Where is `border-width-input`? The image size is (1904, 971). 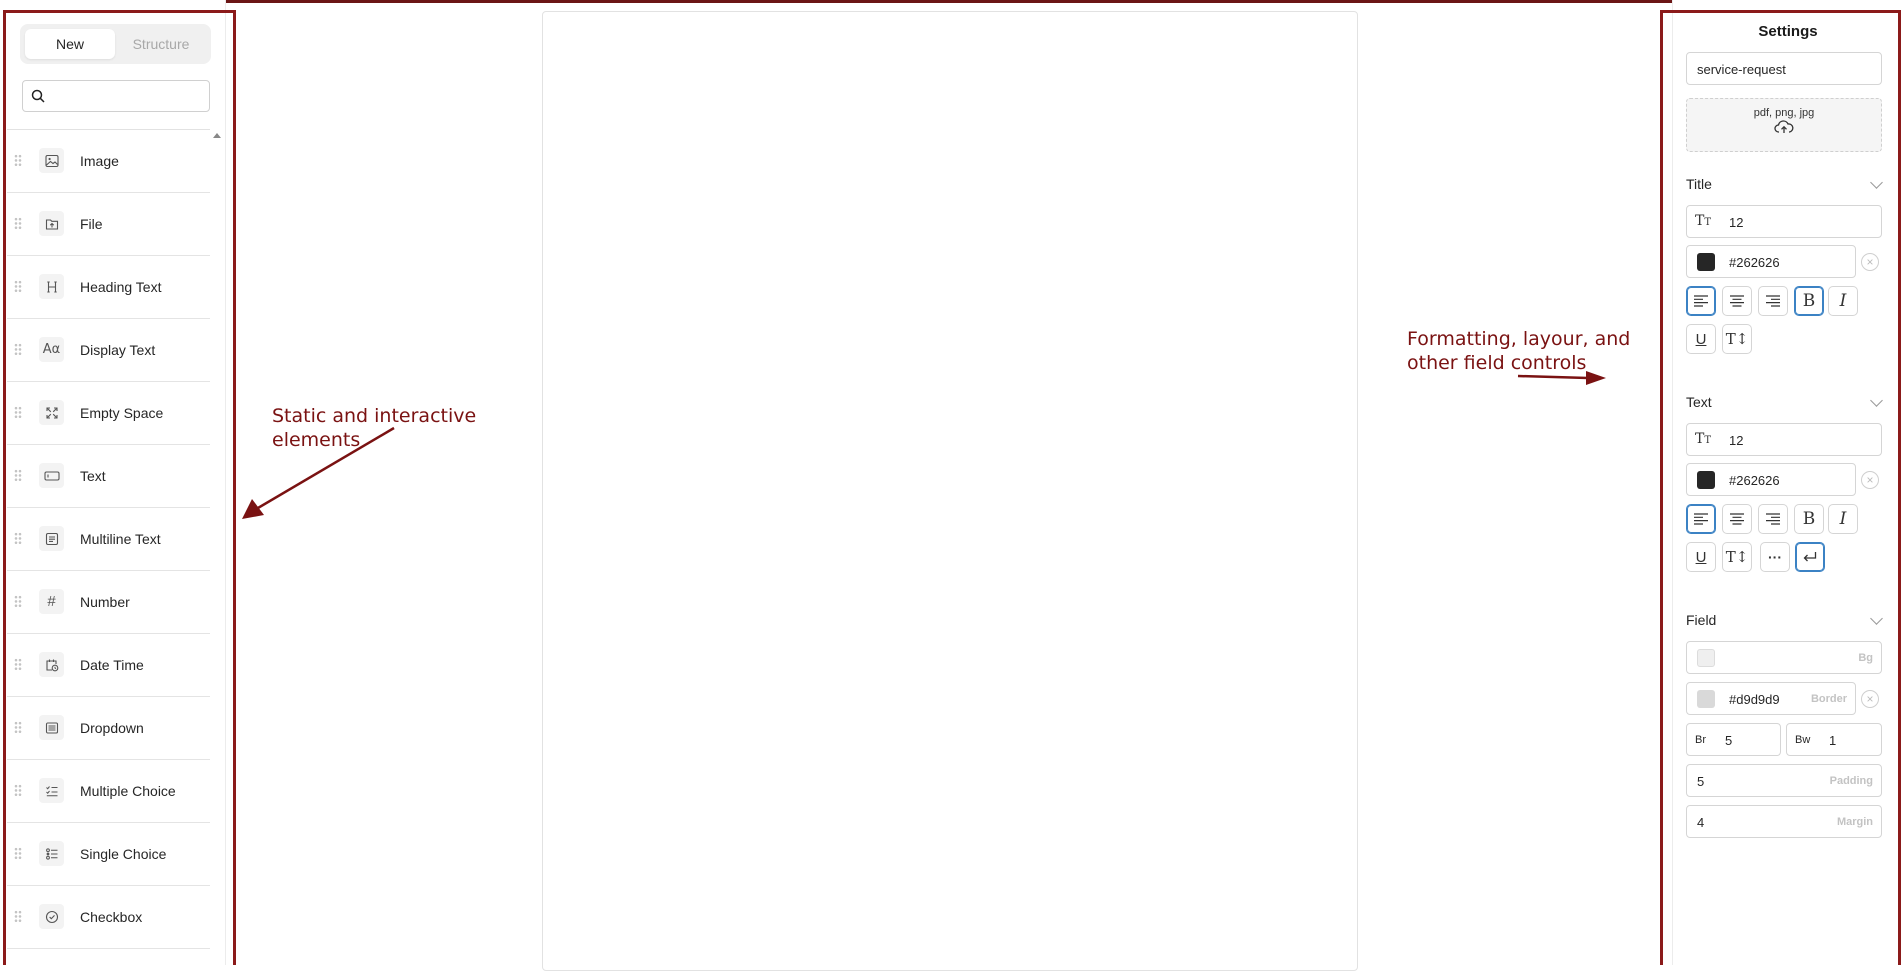
border-width-input is located at coordinates (1853, 740).